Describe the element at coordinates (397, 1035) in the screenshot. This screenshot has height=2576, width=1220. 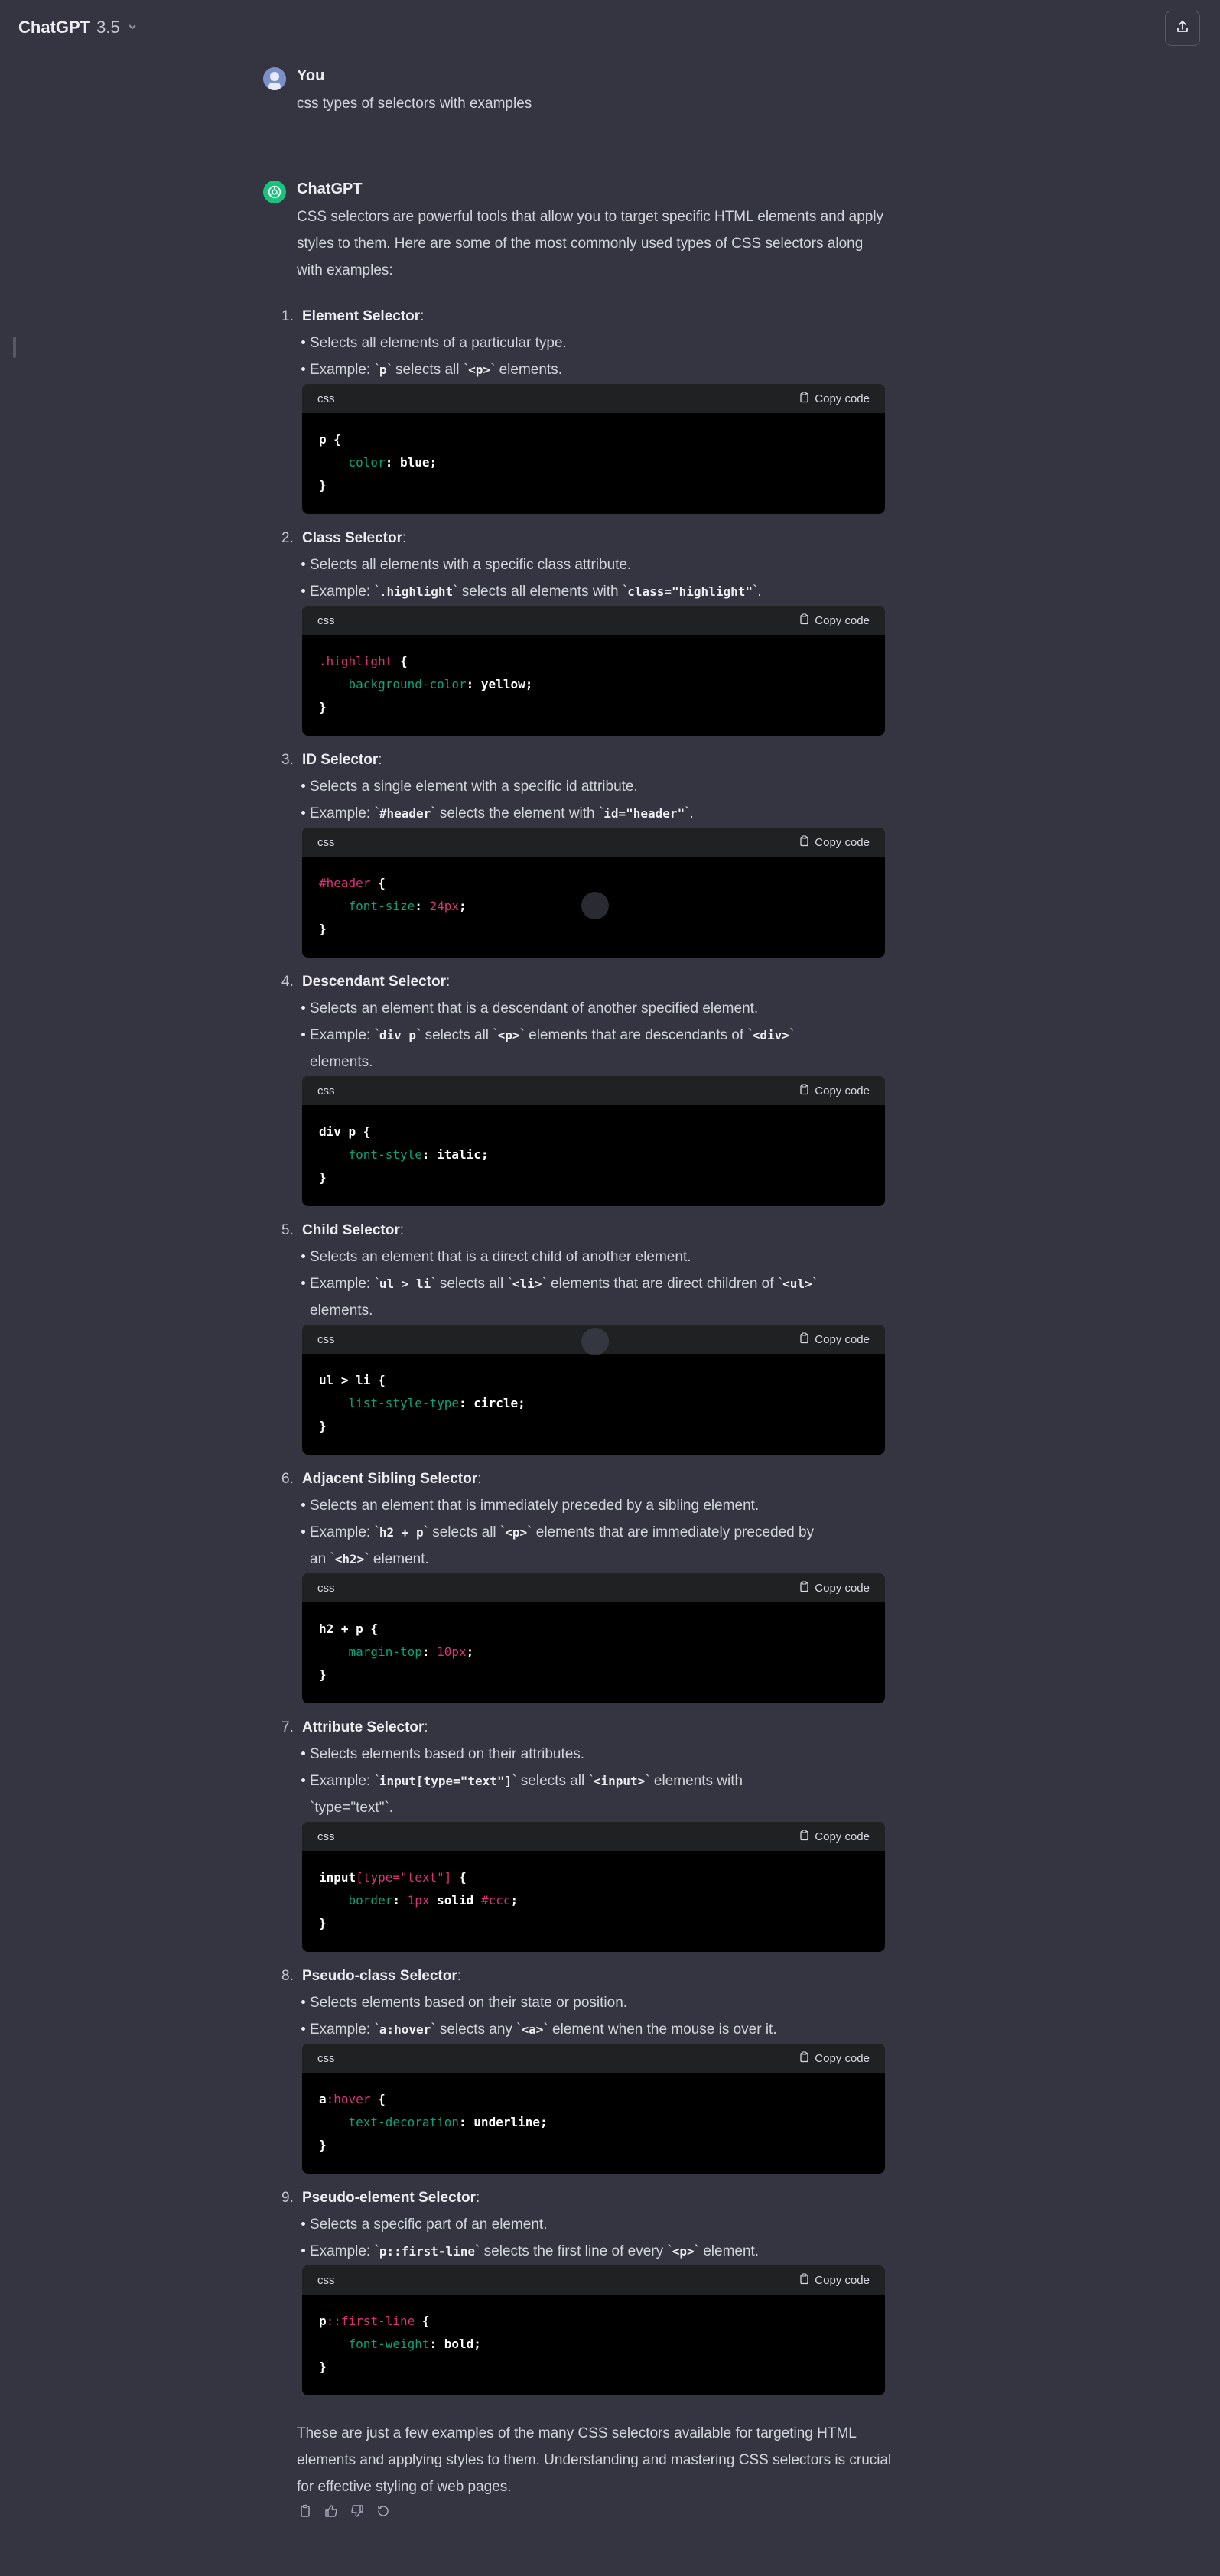
I see `inline-code: div p` at that location.